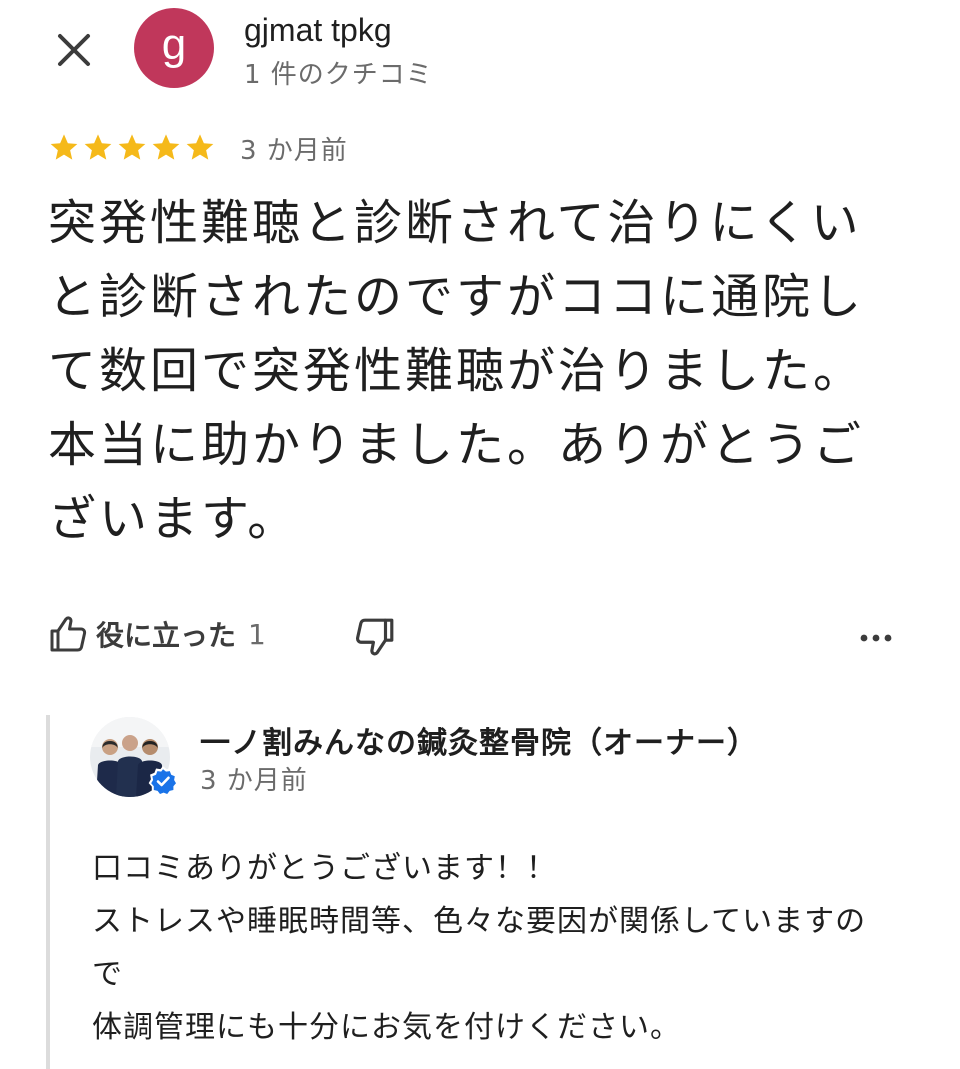 This screenshot has width=960, height=1069. Describe the element at coordinates (324, 868) in the screenshot. I see `reply-line: 口コミありがとうございます！！` at that location.